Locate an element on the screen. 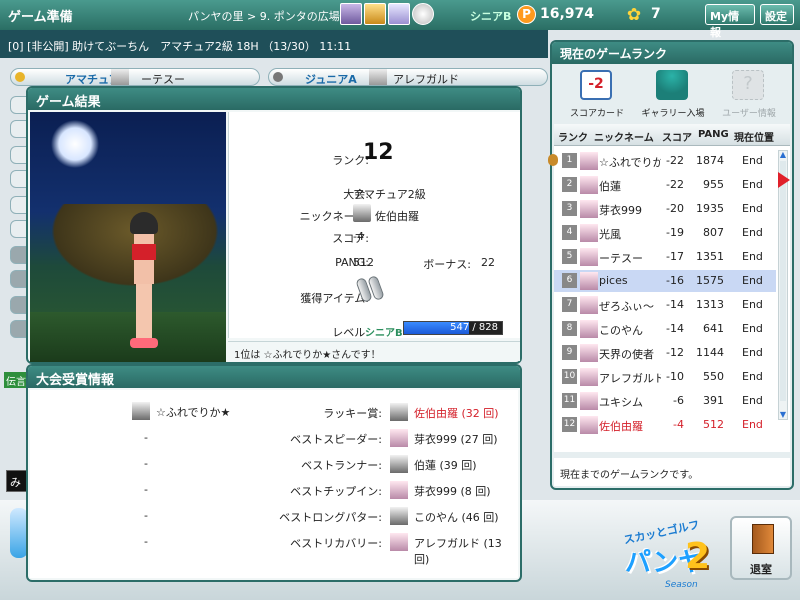 The height and width of the screenshot is (600, 800). level-progress-bar: 547 / 828 is located at coordinates (453, 328).